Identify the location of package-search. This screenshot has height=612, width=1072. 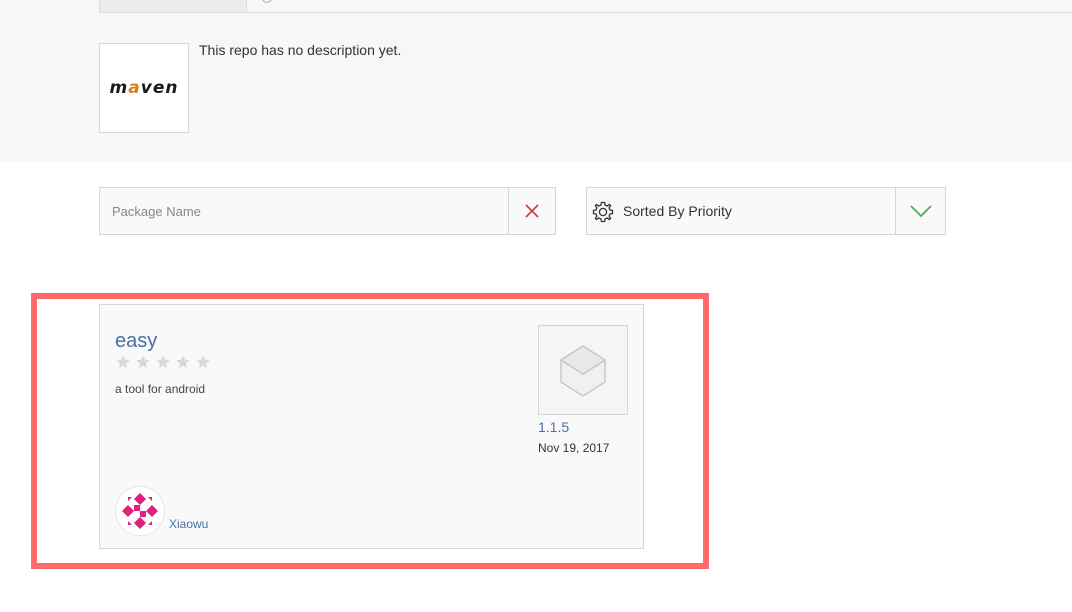
(327, 211).